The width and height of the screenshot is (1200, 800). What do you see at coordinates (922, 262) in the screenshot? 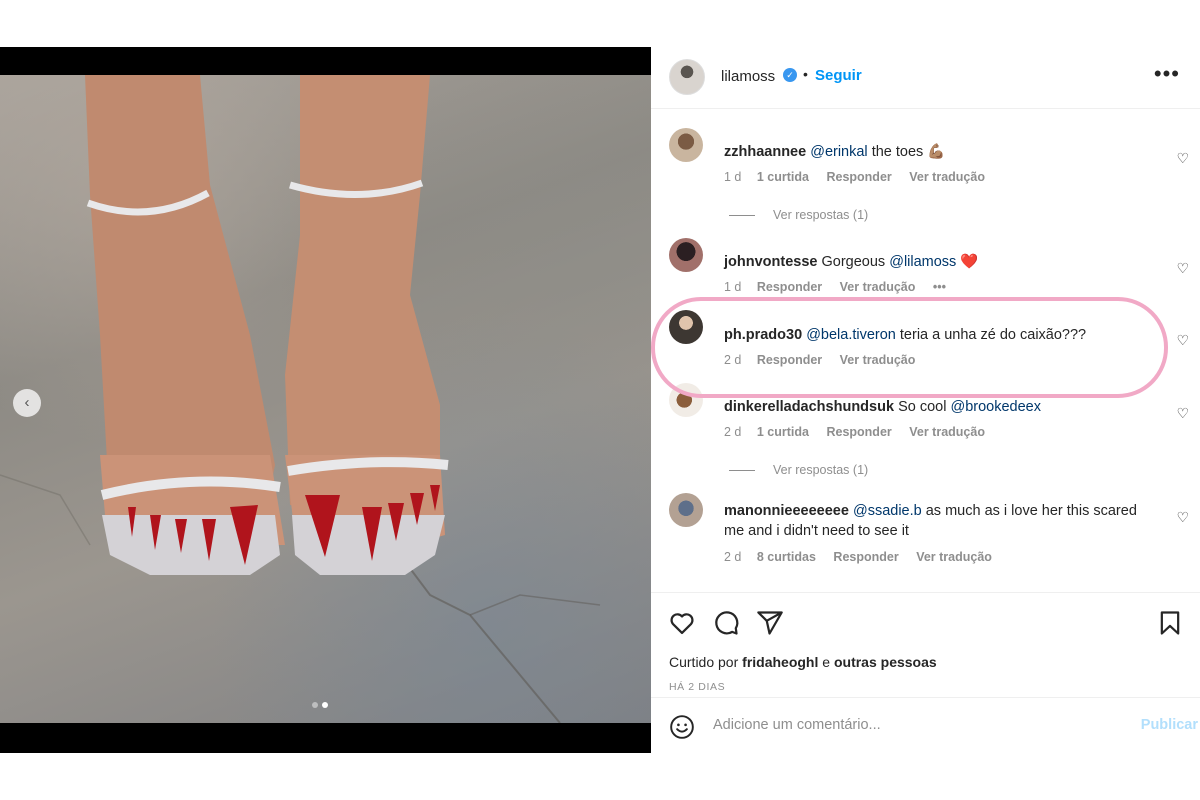
I see `comment-mention: @lilamoss` at bounding box center [922, 262].